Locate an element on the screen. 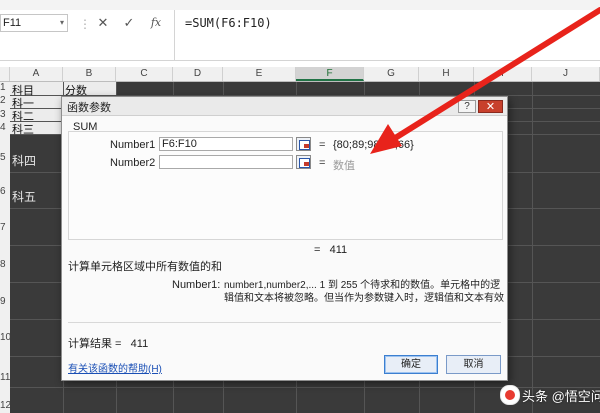 The image size is (600, 413). cancel-button: 取消 is located at coordinates (473, 364).